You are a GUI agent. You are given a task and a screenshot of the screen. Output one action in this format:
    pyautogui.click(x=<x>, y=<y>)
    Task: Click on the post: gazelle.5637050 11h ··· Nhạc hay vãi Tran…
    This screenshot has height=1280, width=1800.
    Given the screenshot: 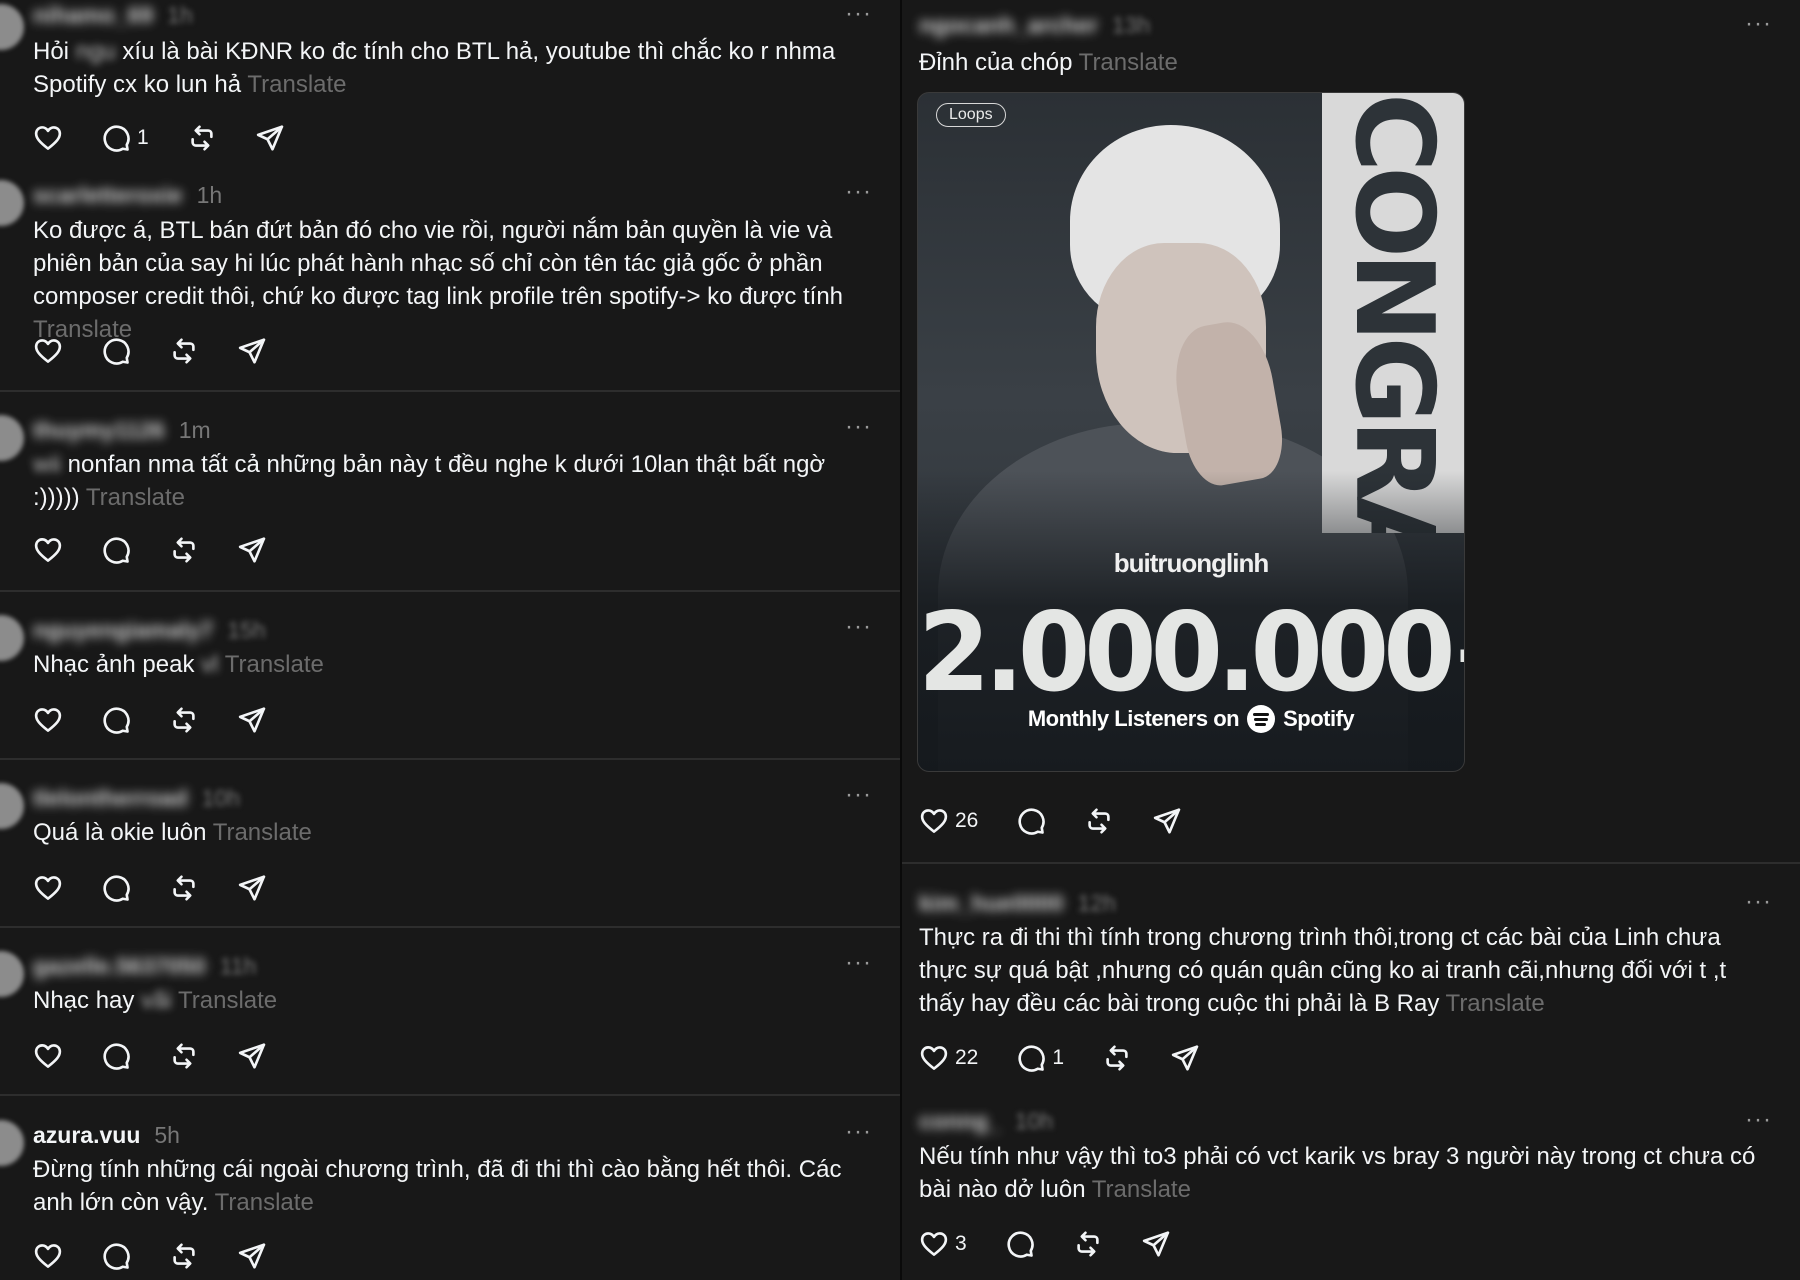 What is the action you would take?
    pyautogui.click(x=450, y=1016)
    